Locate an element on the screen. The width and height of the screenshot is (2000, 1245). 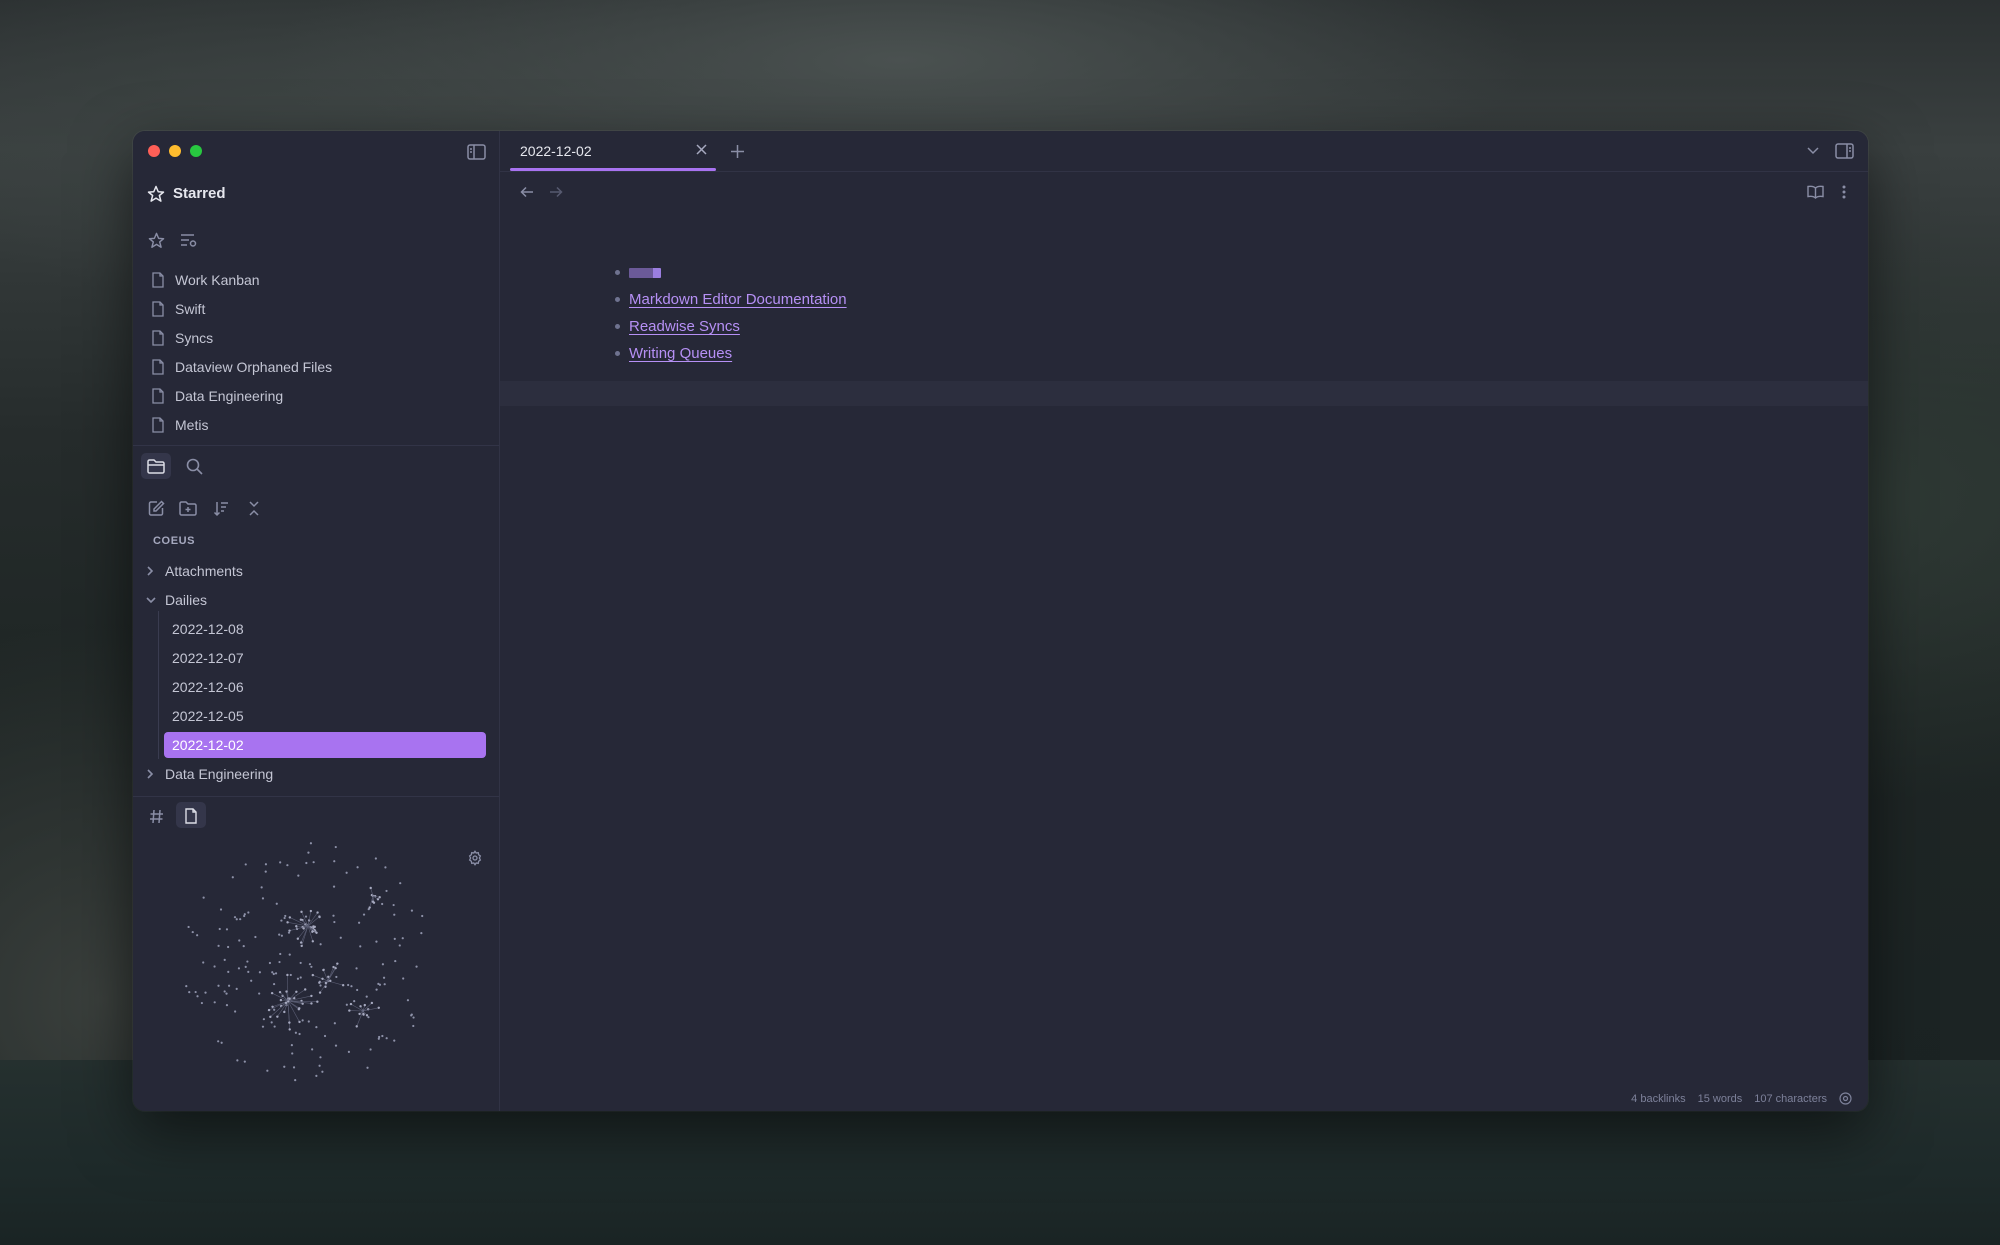
folder-data-engineering: Data Engineering is located at coordinates (318, 773).